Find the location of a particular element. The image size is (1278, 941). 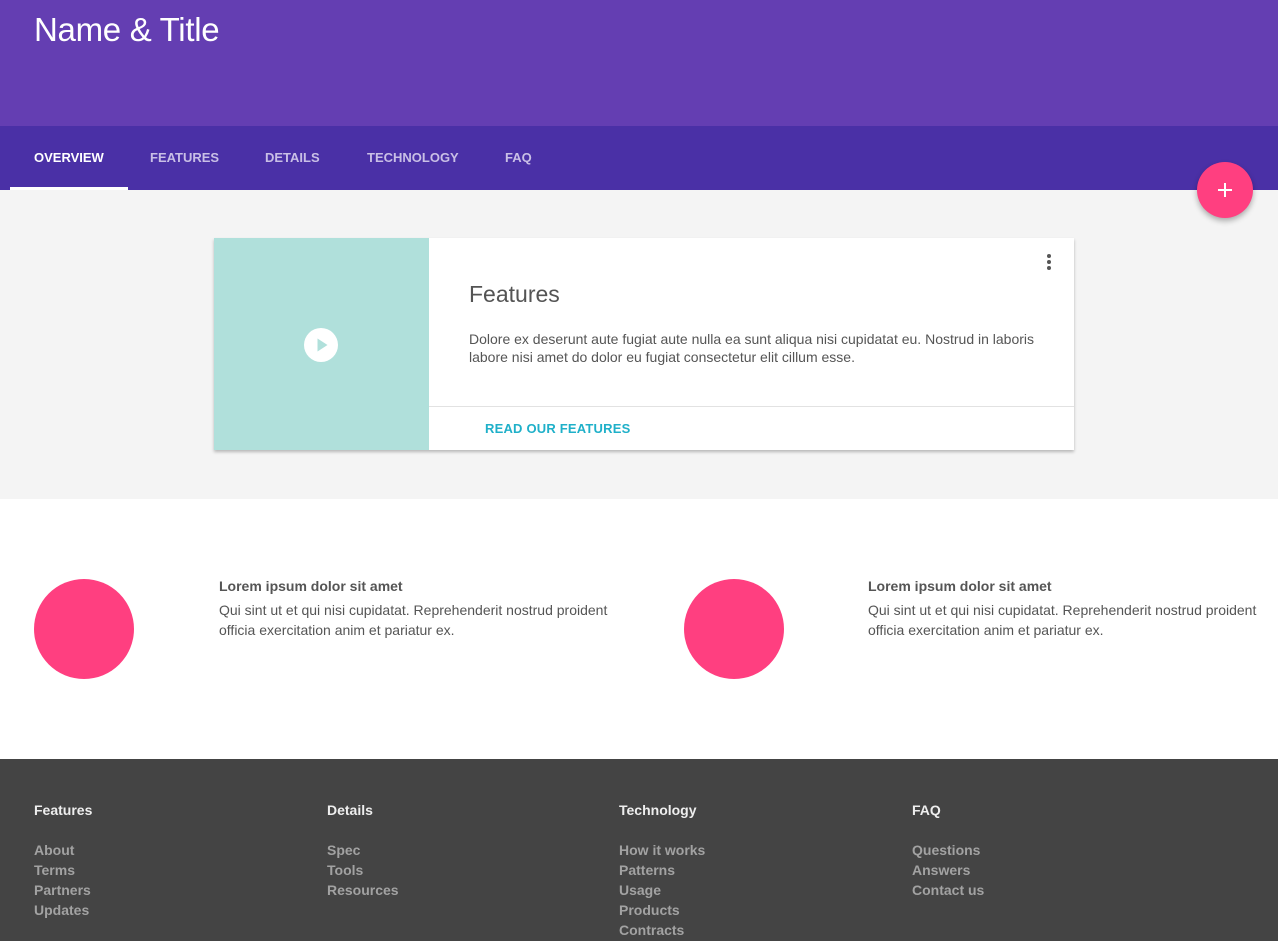

footer-link-products: Products is located at coordinates (662, 910).